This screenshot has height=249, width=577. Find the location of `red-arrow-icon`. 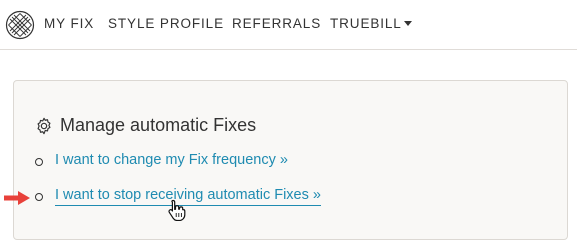

red-arrow-icon is located at coordinates (17, 198).